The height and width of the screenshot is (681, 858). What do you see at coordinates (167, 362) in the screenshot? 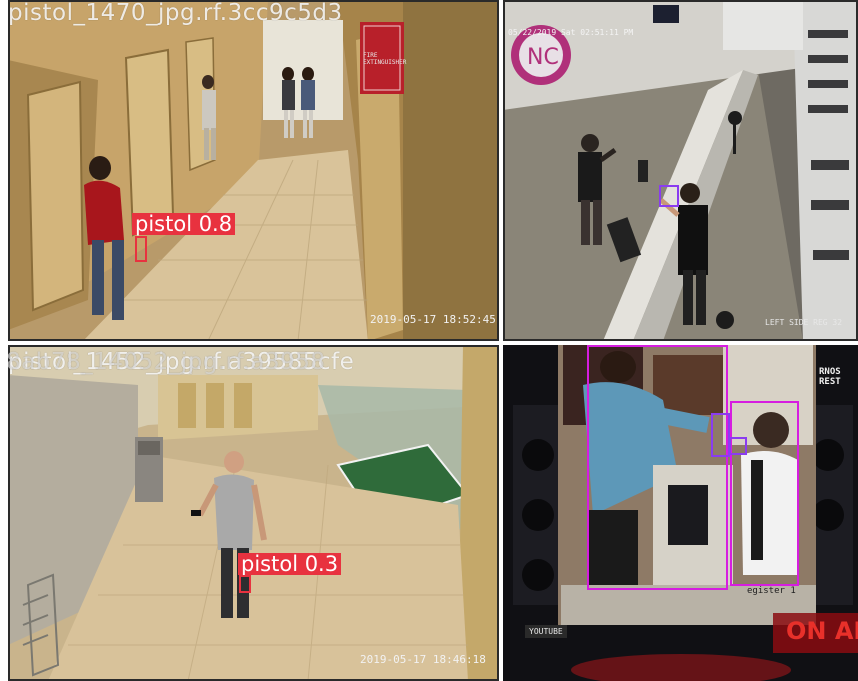
I see `file-label-overlap: 8ab78_14052_jpg.rf.a3958` at bounding box center [167, 362].